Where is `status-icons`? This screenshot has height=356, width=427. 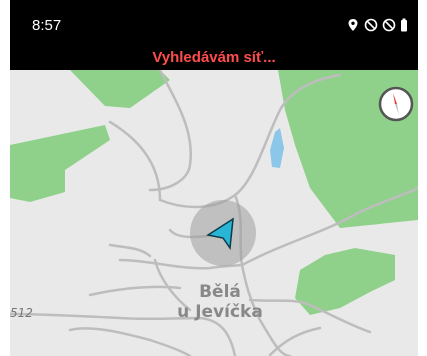 status-icons is located at coordinates (377, 25).